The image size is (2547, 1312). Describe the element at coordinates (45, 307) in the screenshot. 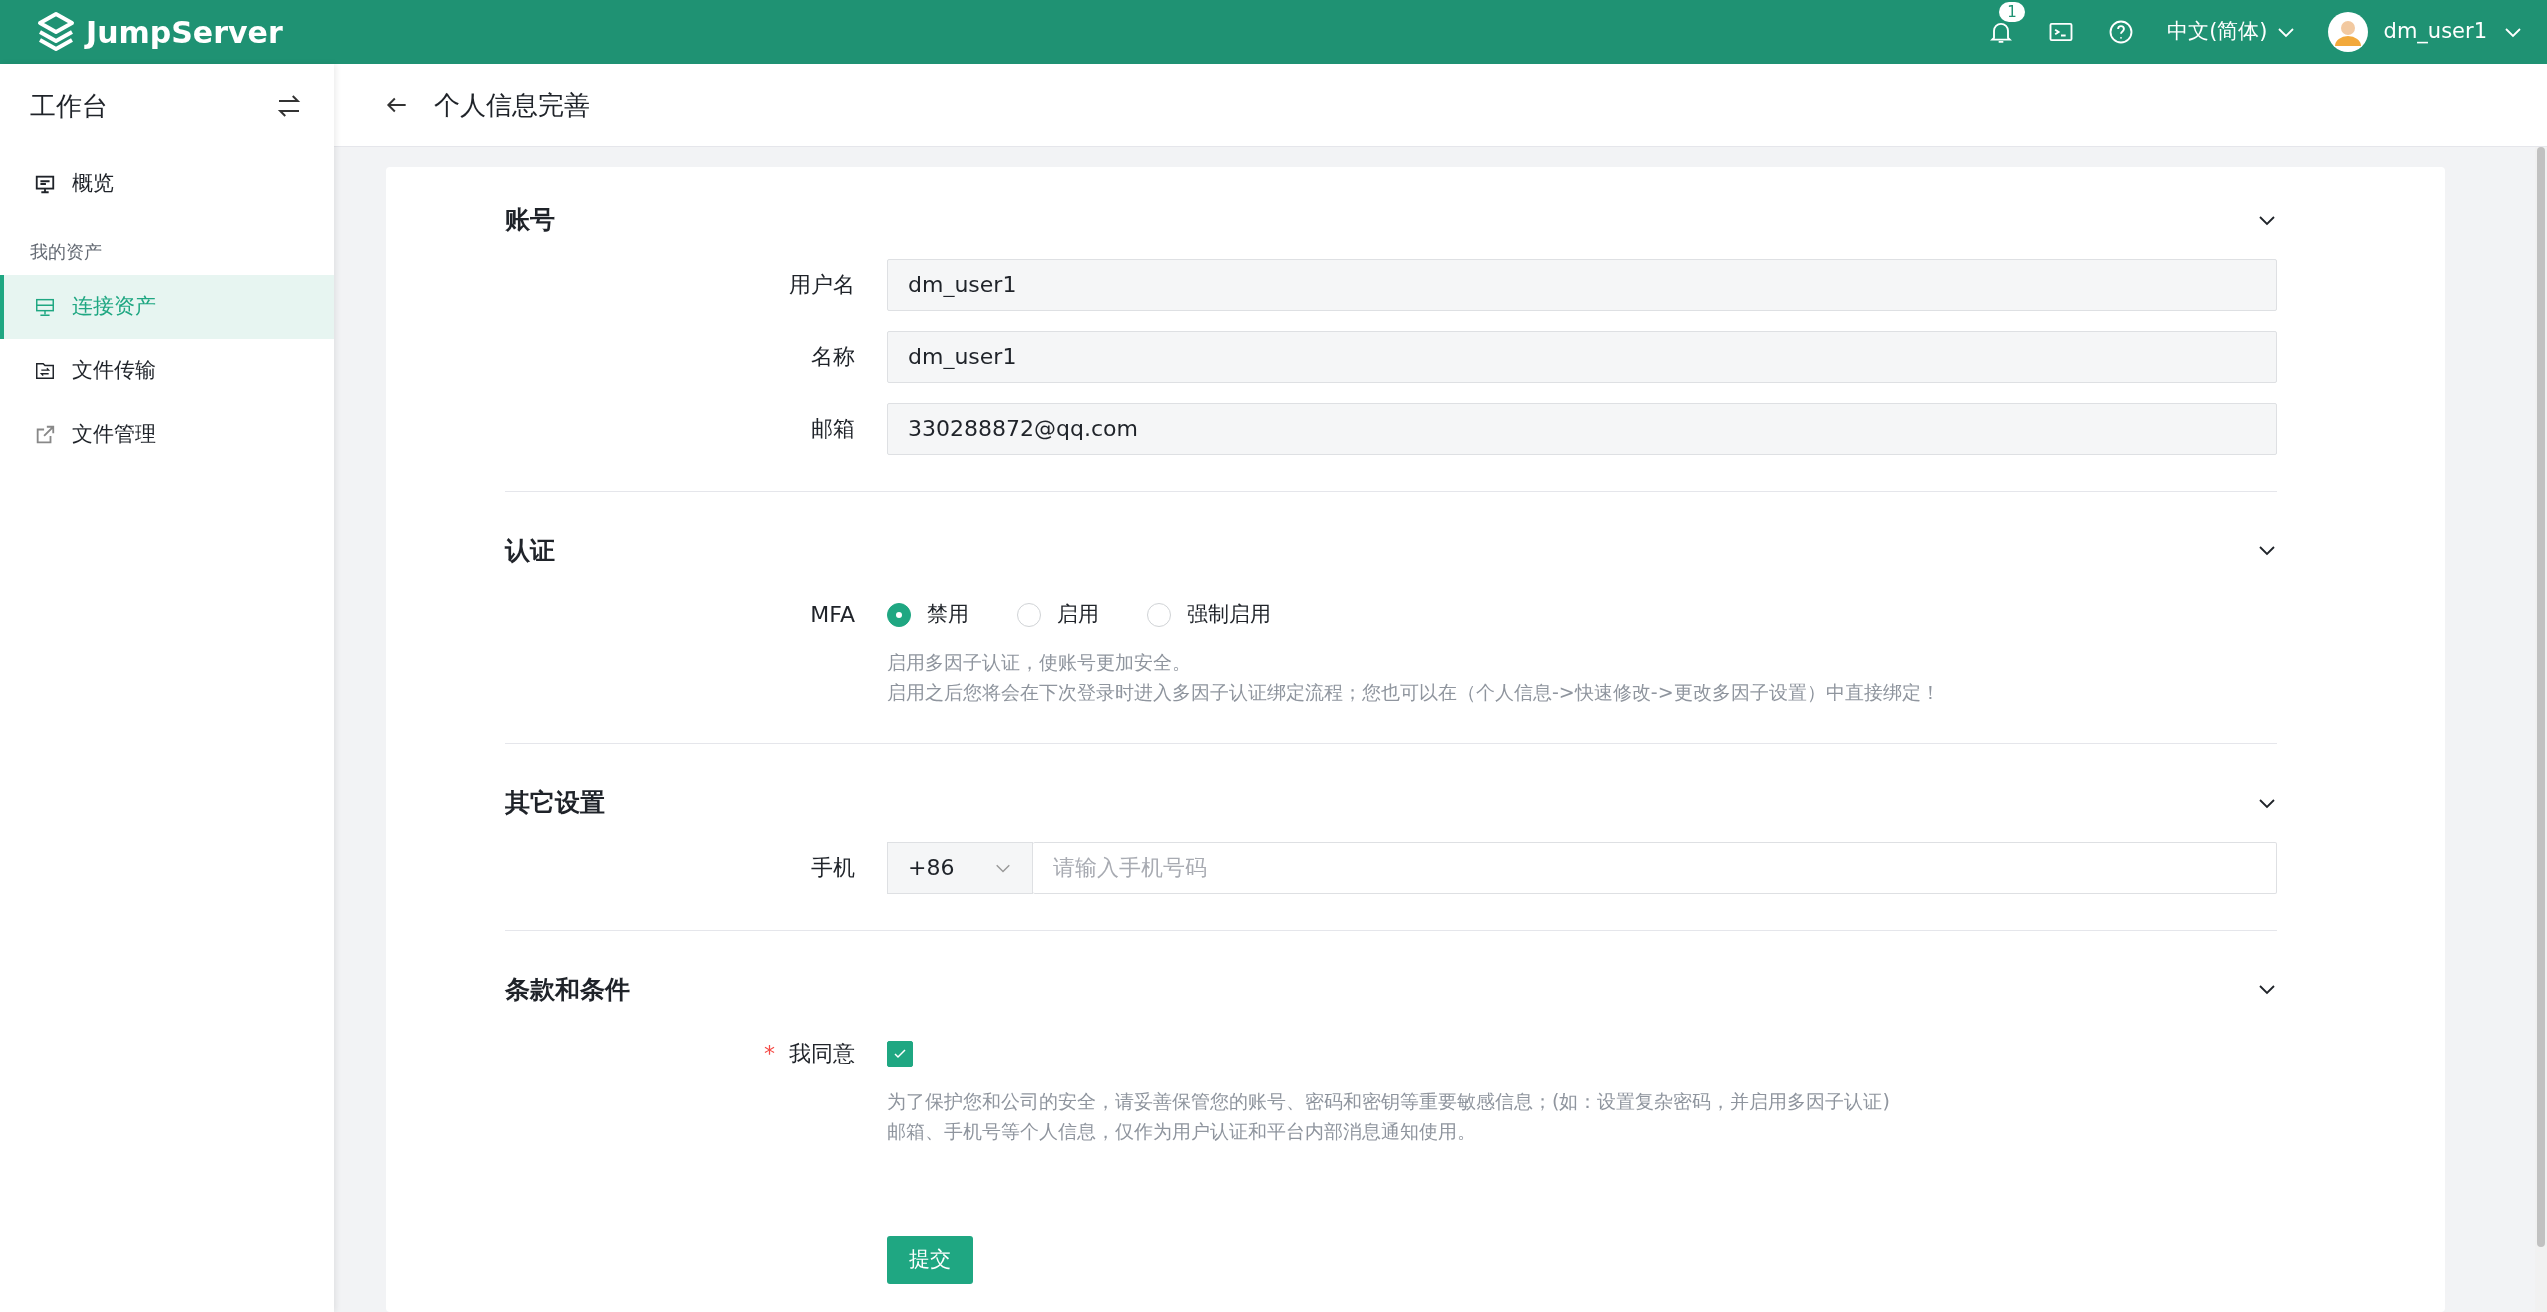

I see `server-icon` at that location.